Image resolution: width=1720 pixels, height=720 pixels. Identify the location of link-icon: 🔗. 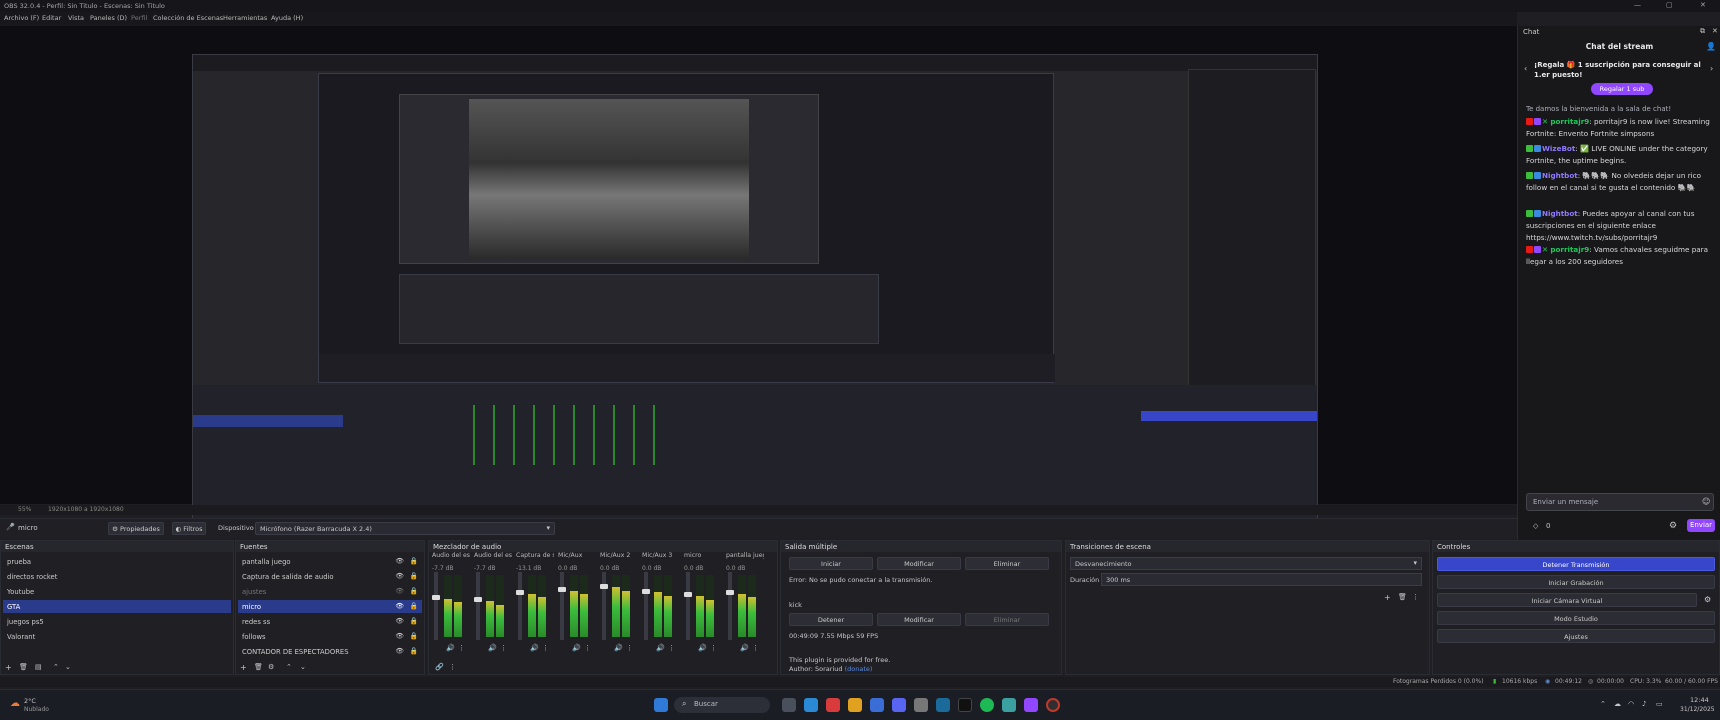
(439, 667).